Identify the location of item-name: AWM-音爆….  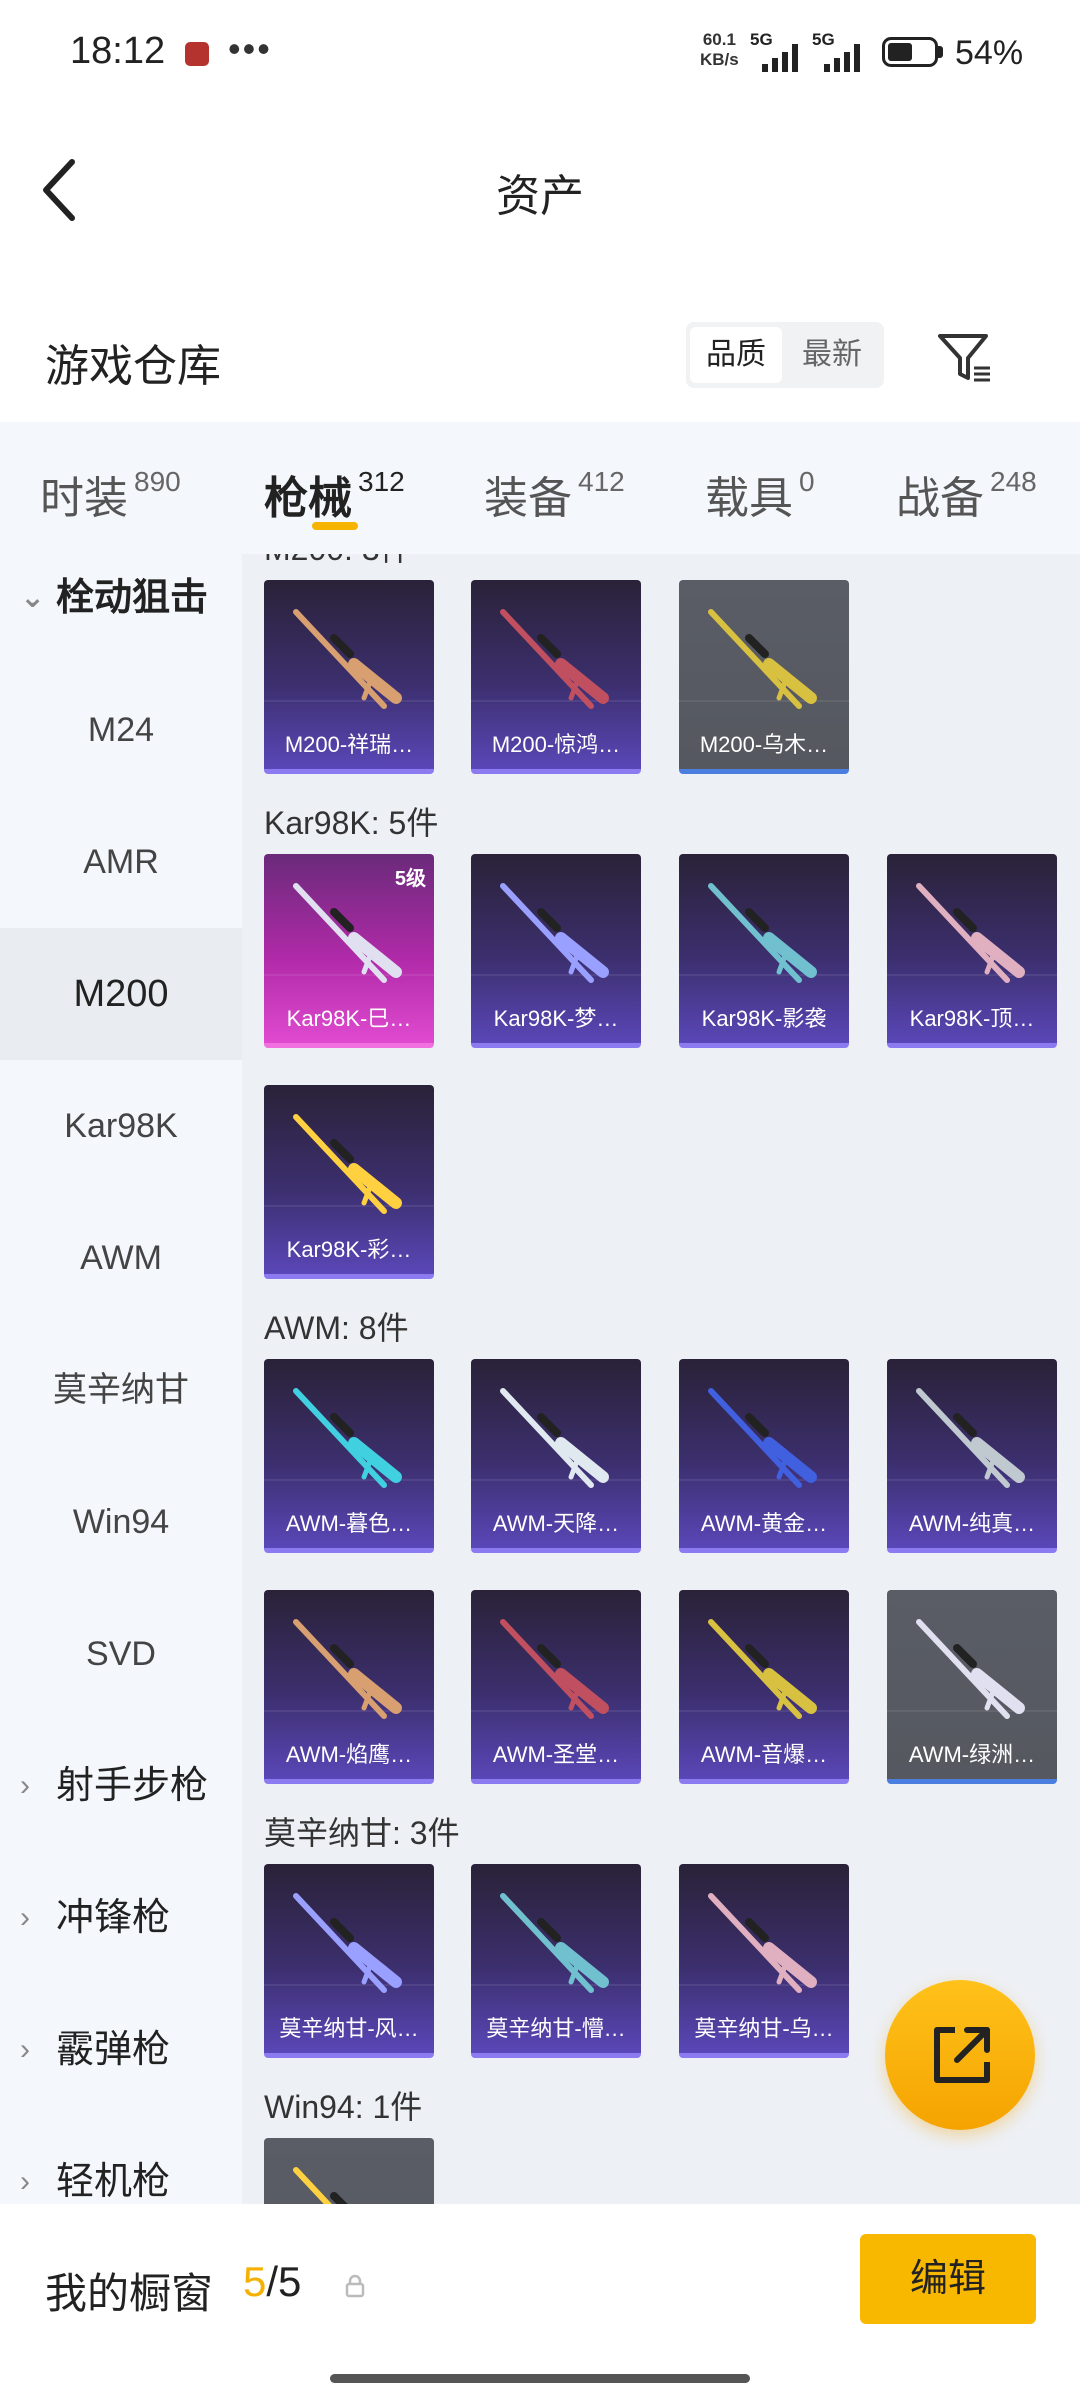
(764, 1754).